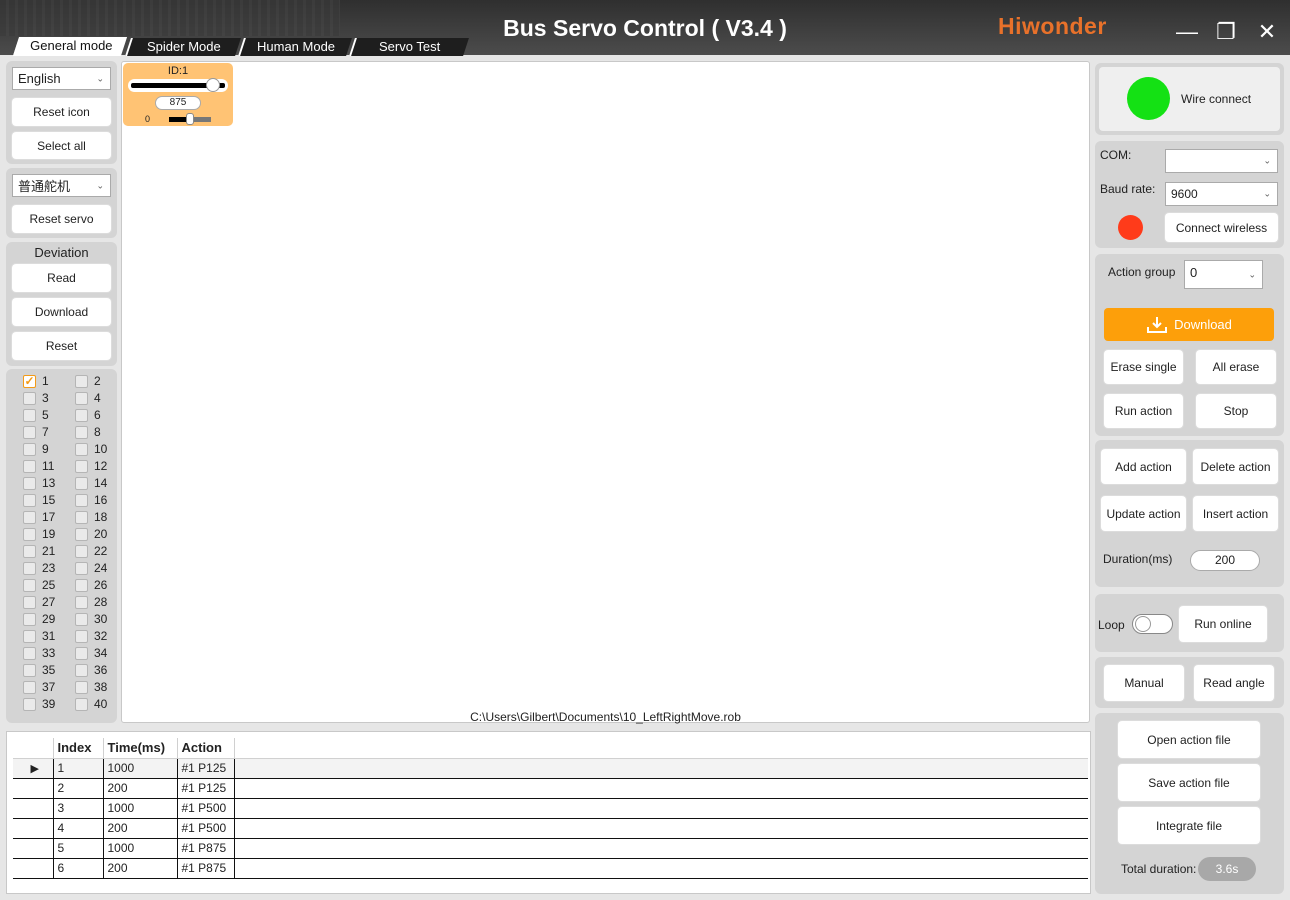  What do you see at coordinates (61, 346) in the screenshot?
I see `deviation-reset-button: Reset` at bounding box center [61, 346].